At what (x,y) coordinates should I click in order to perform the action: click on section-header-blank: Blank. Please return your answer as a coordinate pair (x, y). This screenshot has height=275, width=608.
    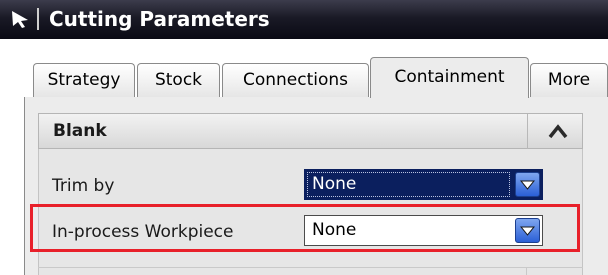
    Looking at the image, I should click on (310, 131).